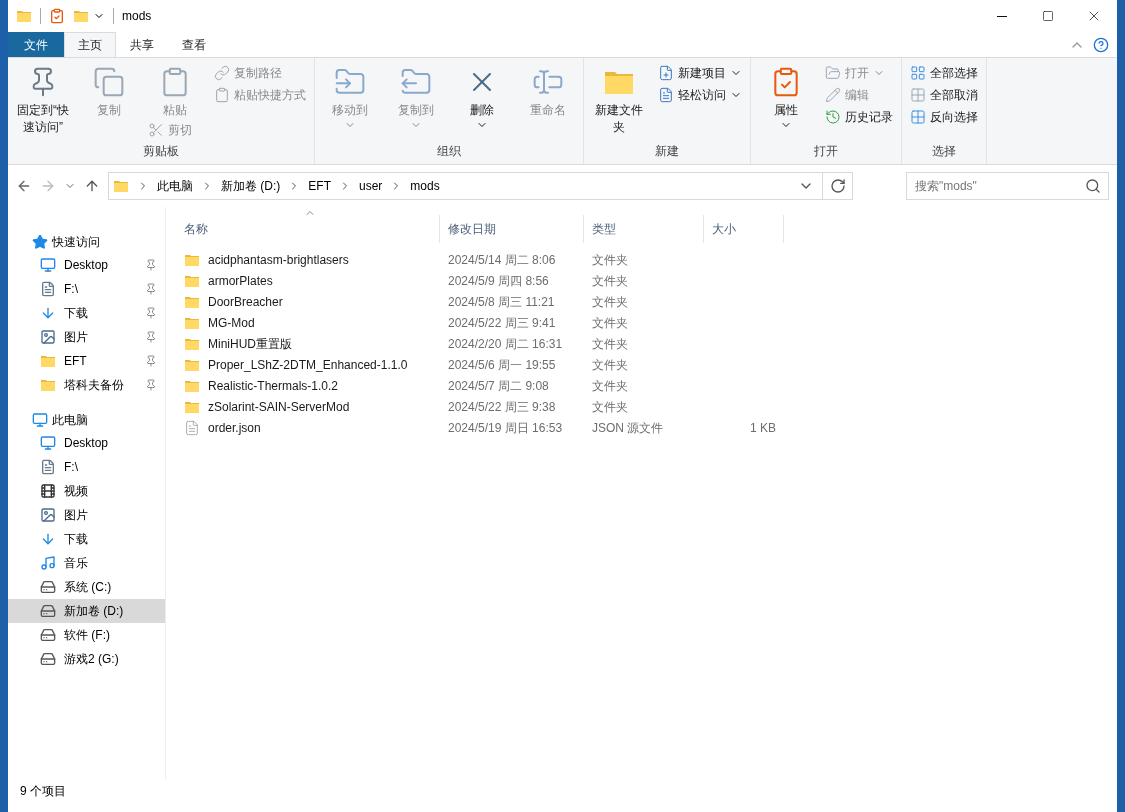  Describe the element at coordinates (156, 130) in the screenshot. I see `scissors-icon` at that location.